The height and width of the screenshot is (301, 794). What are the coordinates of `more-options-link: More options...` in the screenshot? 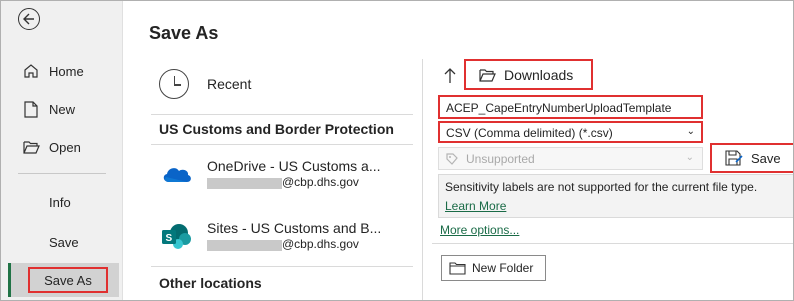 It's located at (479, 230).